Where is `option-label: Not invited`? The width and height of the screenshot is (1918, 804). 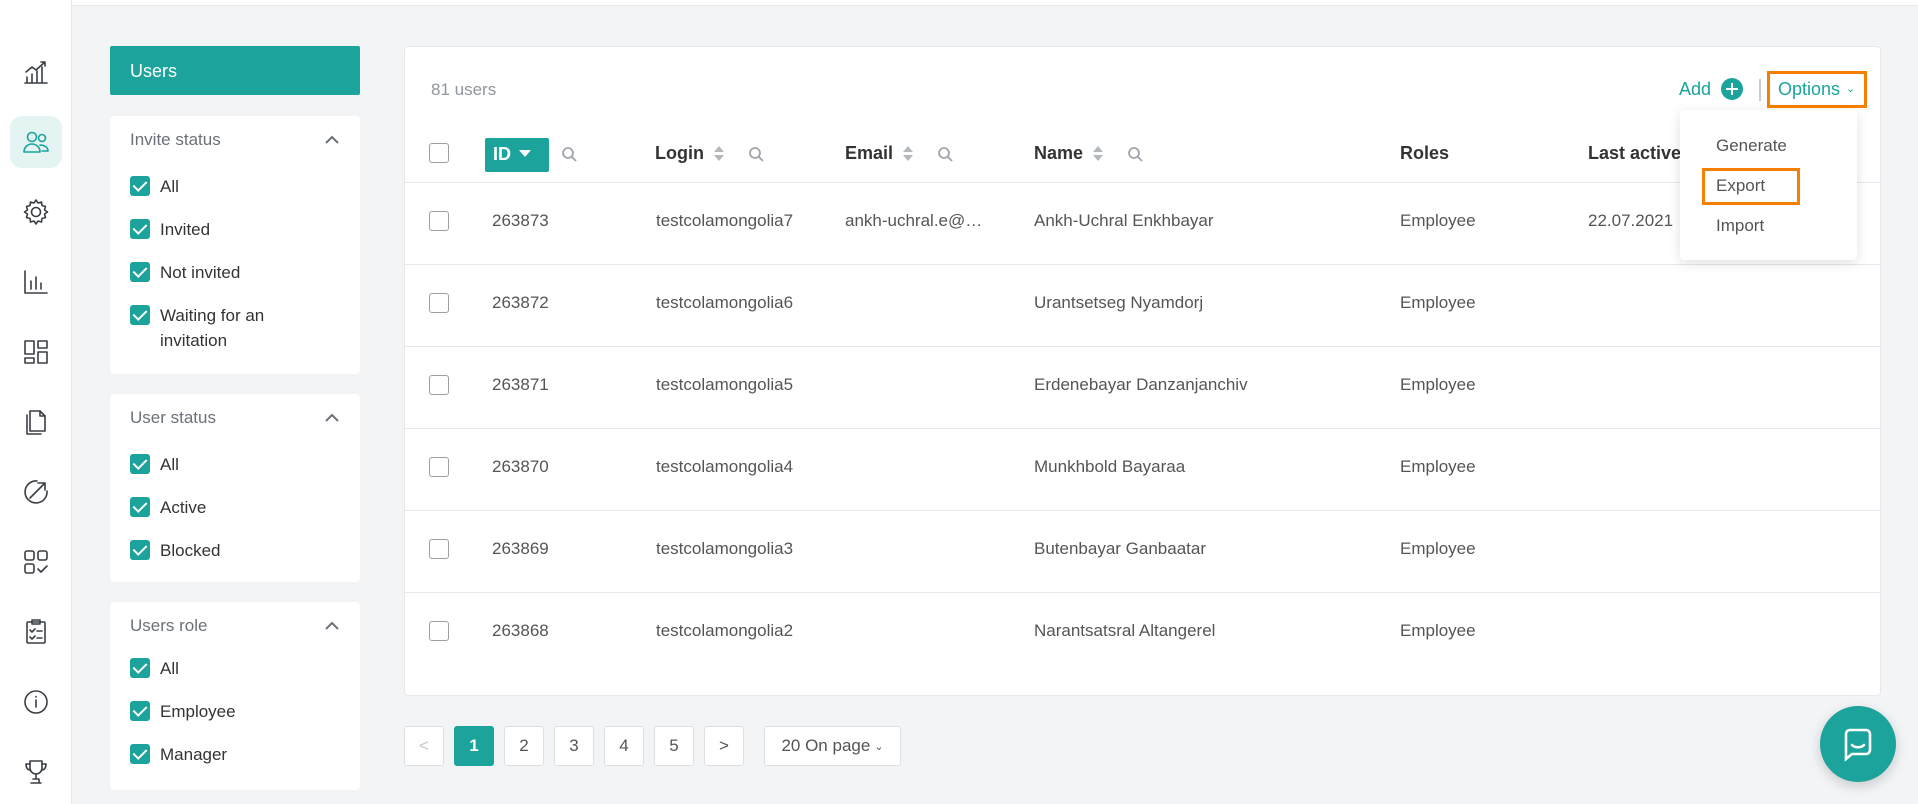
option-label: Not invited is located at coordinates (200, 272).